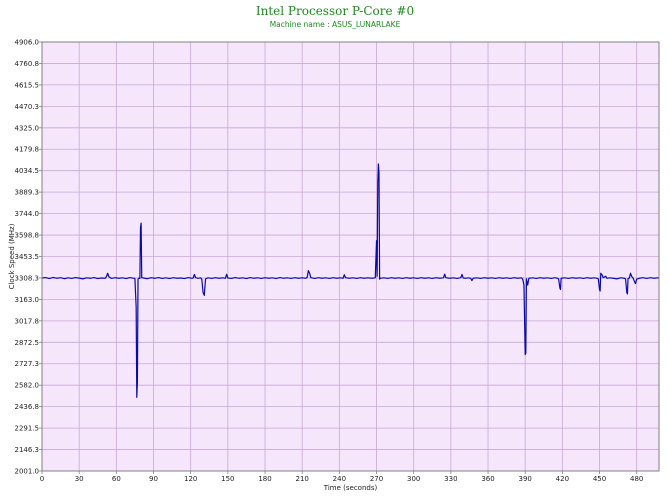 The image size is (670, 503). Describe the element at coordinates (27, 343) in the screenshot. I see `y-tick-label: 2872.5` at that location.